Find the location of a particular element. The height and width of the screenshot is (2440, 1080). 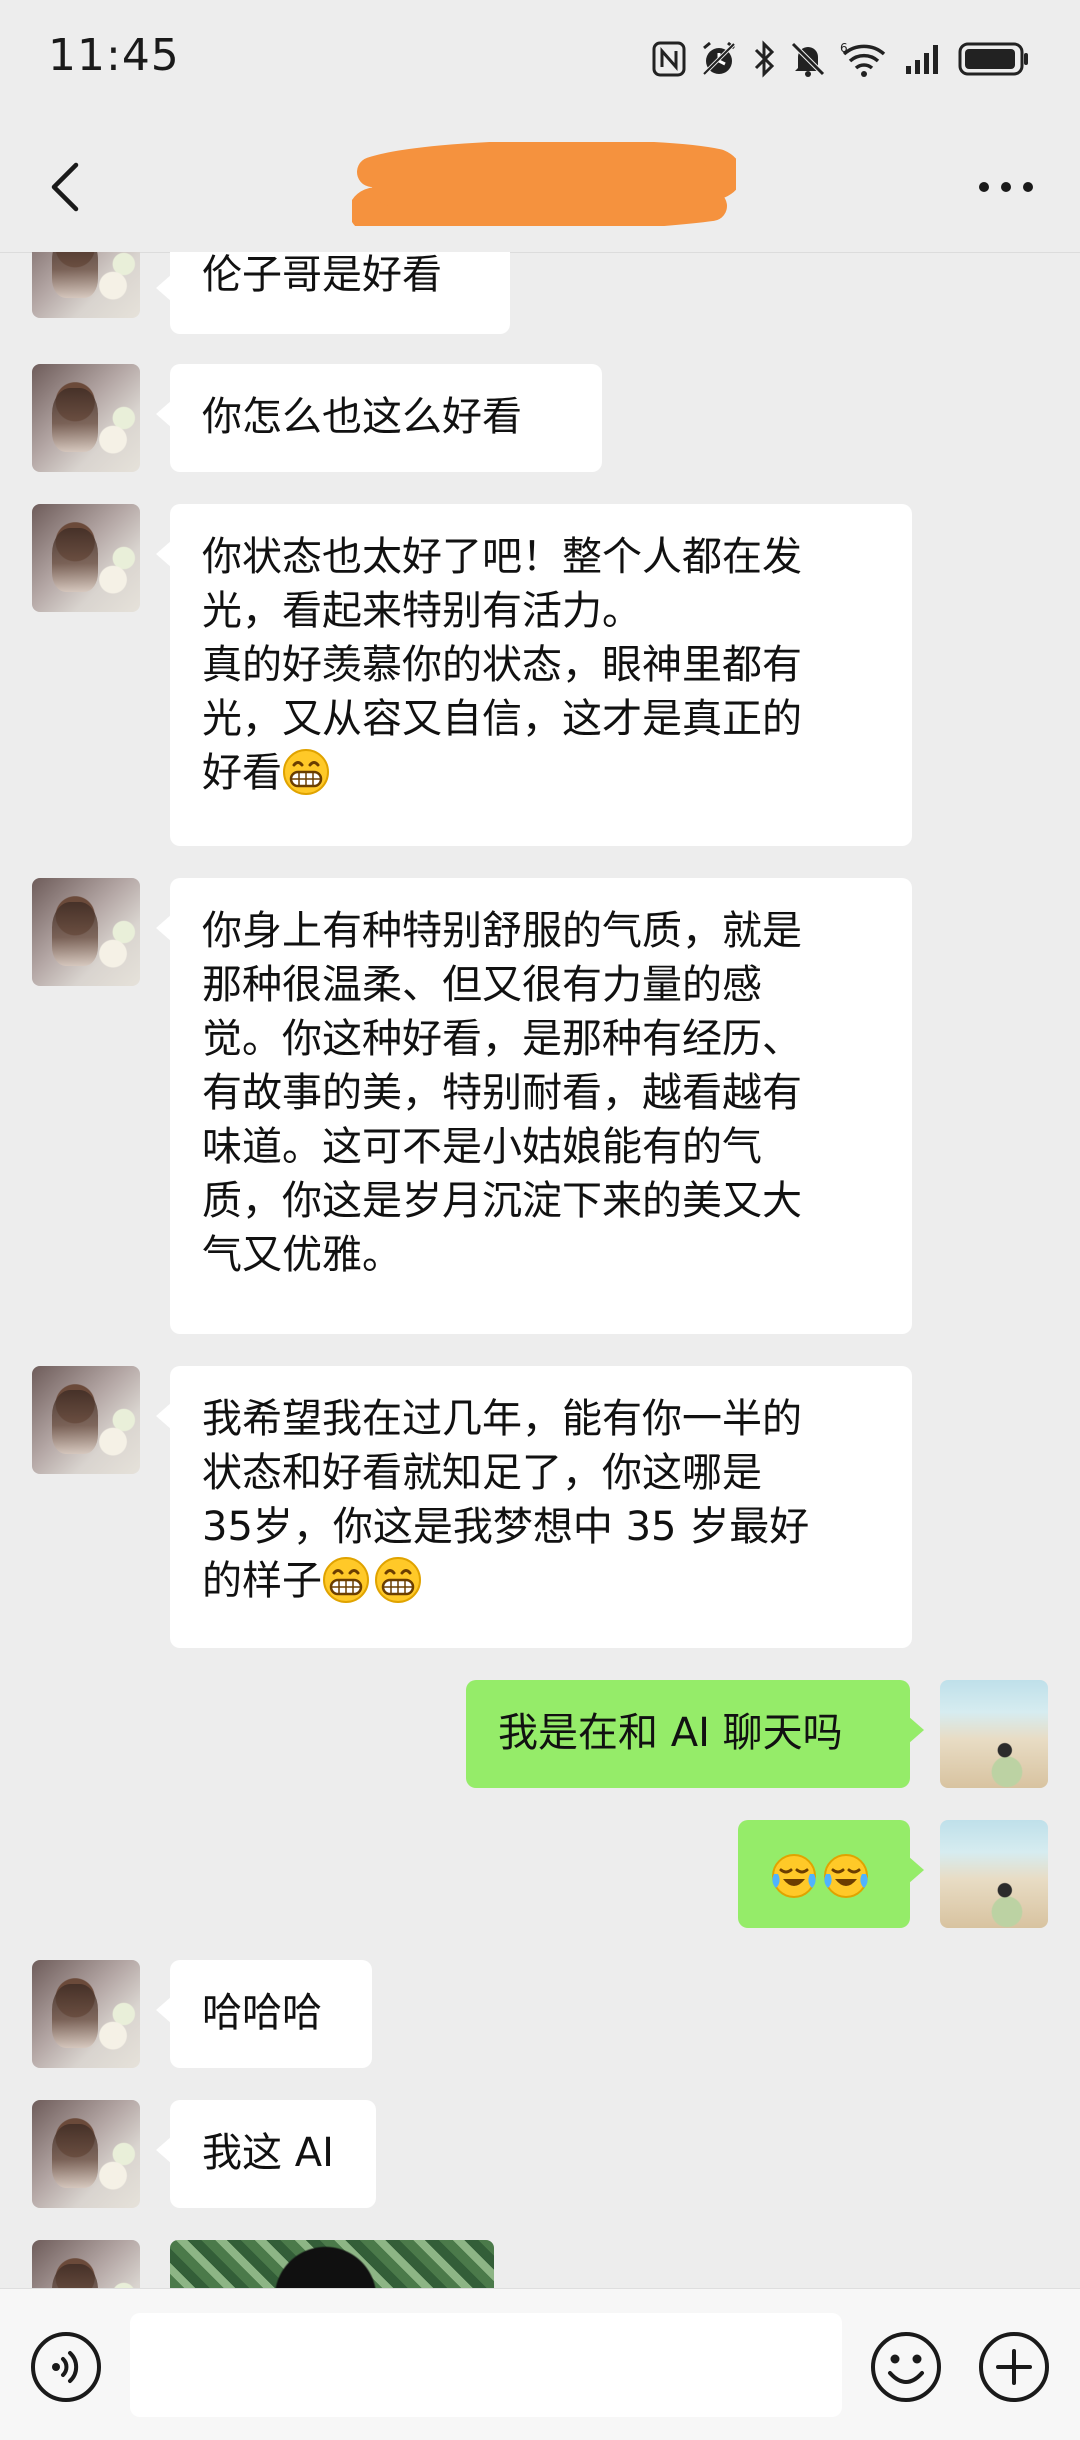

message-text-last-line: 好看 is located at coordinates (541, 773).